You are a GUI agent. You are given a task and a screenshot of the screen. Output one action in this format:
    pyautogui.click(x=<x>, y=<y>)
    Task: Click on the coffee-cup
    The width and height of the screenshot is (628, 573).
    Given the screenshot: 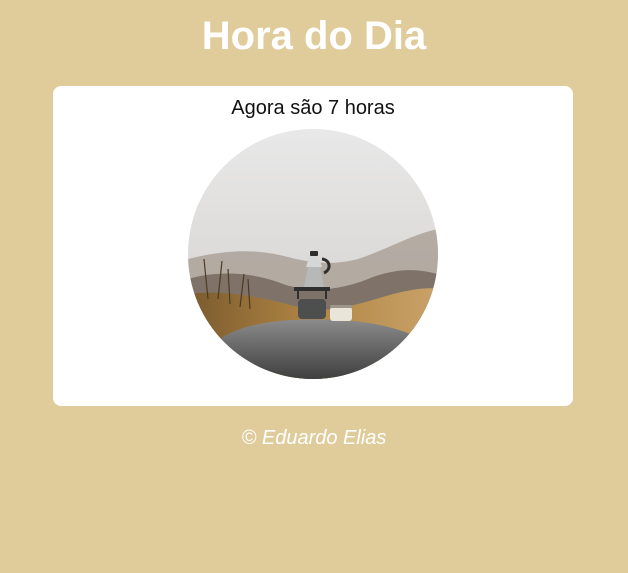 What is the action you would take?
    pyautogui.click(x=341, y=313)
    